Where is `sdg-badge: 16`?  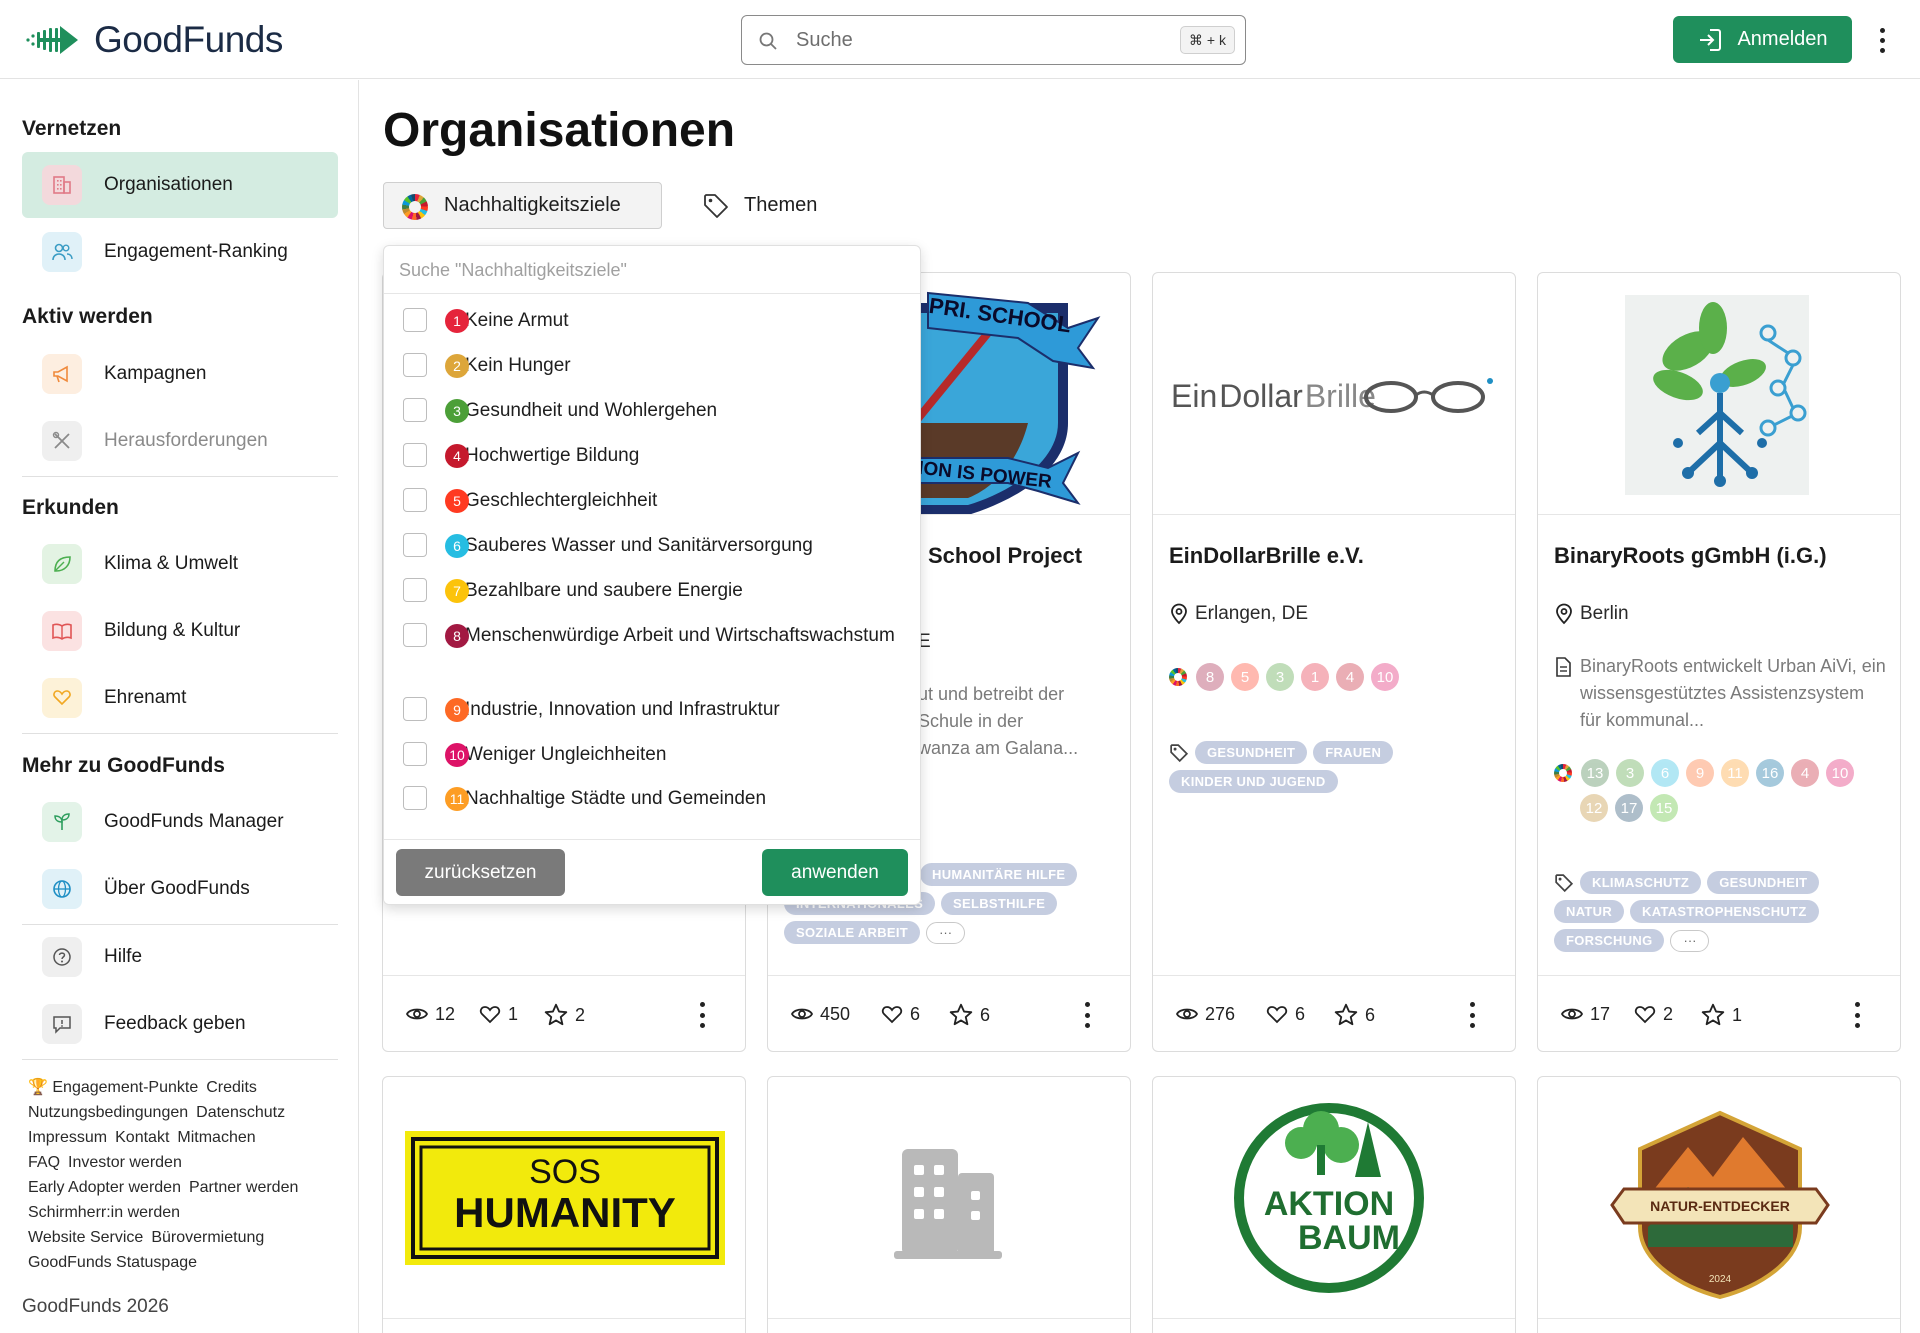
sdg-badge: 16 is located at coordinates (1770, 773).